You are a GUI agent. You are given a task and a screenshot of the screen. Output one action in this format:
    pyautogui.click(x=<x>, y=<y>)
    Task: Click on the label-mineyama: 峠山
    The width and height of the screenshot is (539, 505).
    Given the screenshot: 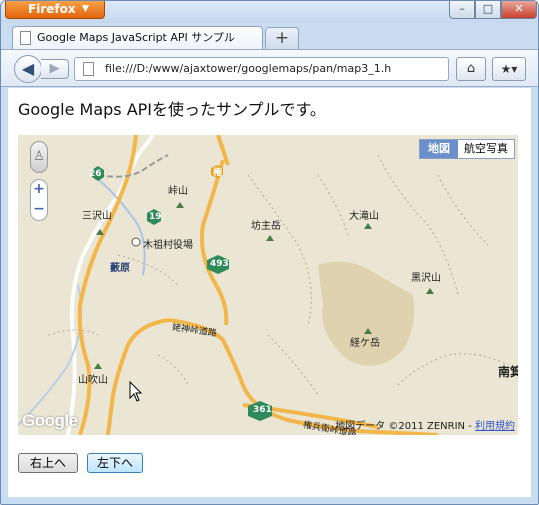 What is the action you would take?
    pyautogui.click(x=178, y=191)
    